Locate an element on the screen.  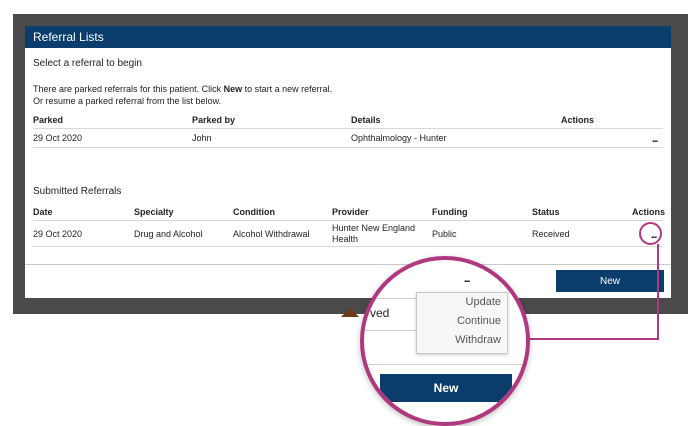
callout-connector-horizontal is located at coordinates (583, 339).